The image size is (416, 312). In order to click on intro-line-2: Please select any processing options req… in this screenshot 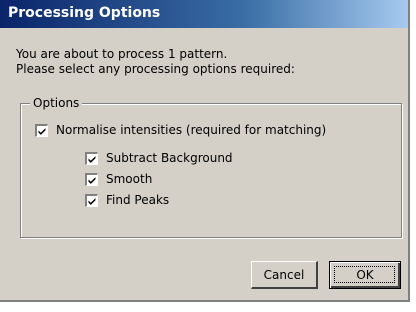, I will do `click(155, 69)`.